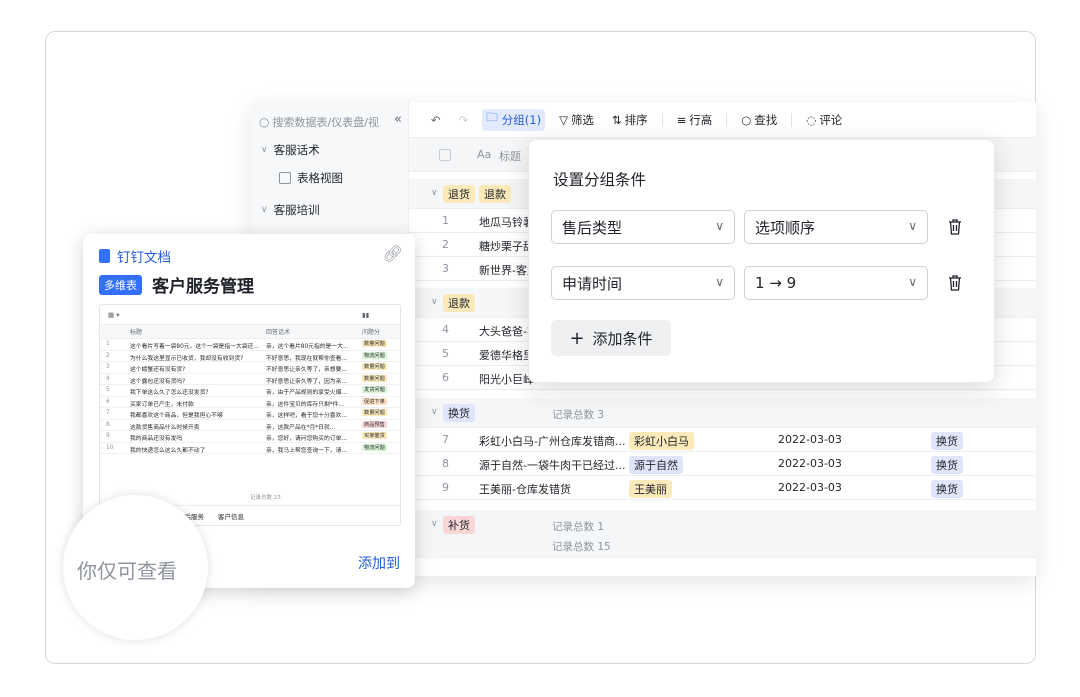  Describe the element at coordinates (250, 391) in the screenshot. I see `preview-row: 5 我下单这么久了怎么还没发货? 亲，由于产品规则的享受火爆... 发货问题` at that location.